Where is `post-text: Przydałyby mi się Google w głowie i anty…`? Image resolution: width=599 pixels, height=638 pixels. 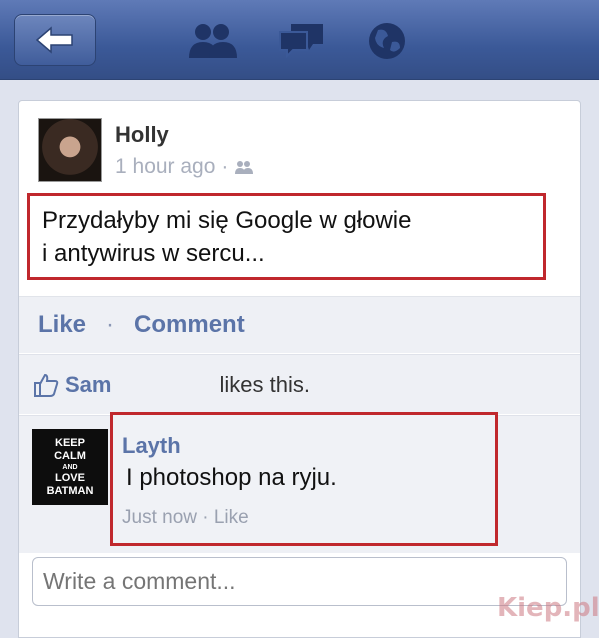 post-text: Przydałyby mi się Google w głowie i anty… is located at coordinates (286, 236).